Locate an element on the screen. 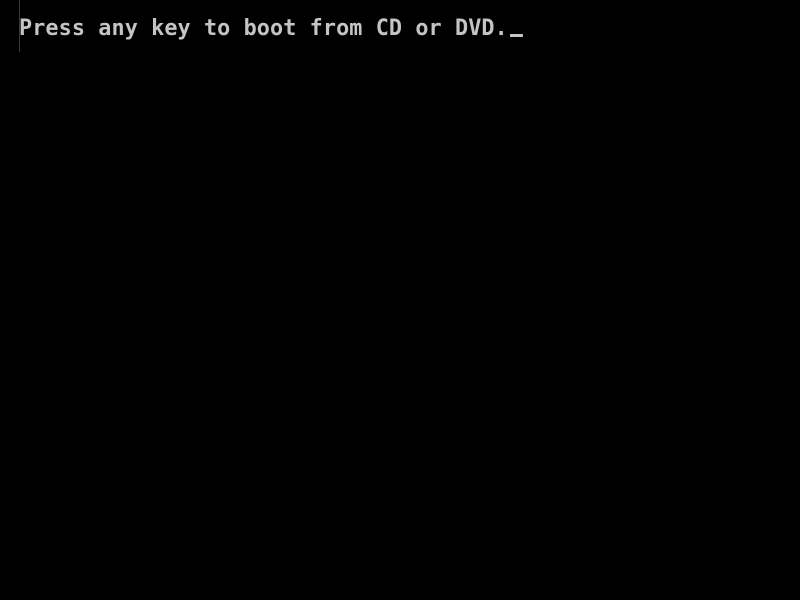 The width and height of the screenshot is (800, 600). boot-prompt-text: Press any key to boot from CD or DVD. is located at coordinates (263, 28).